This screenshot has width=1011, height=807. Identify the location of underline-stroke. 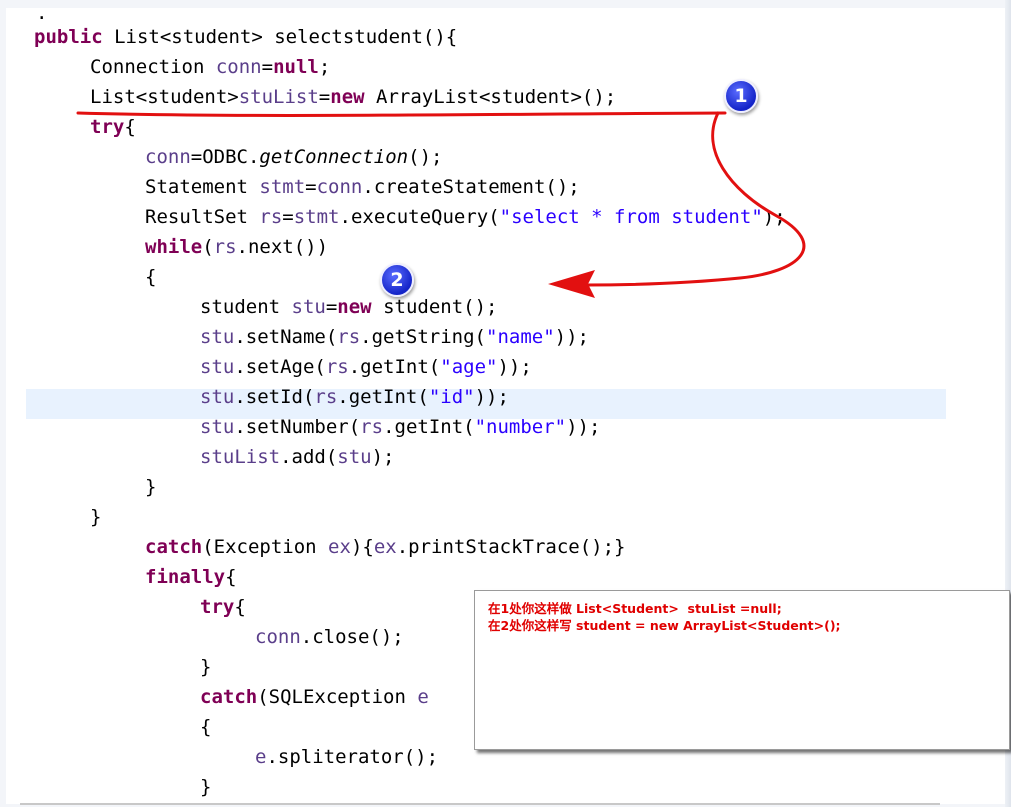
(401, 114).